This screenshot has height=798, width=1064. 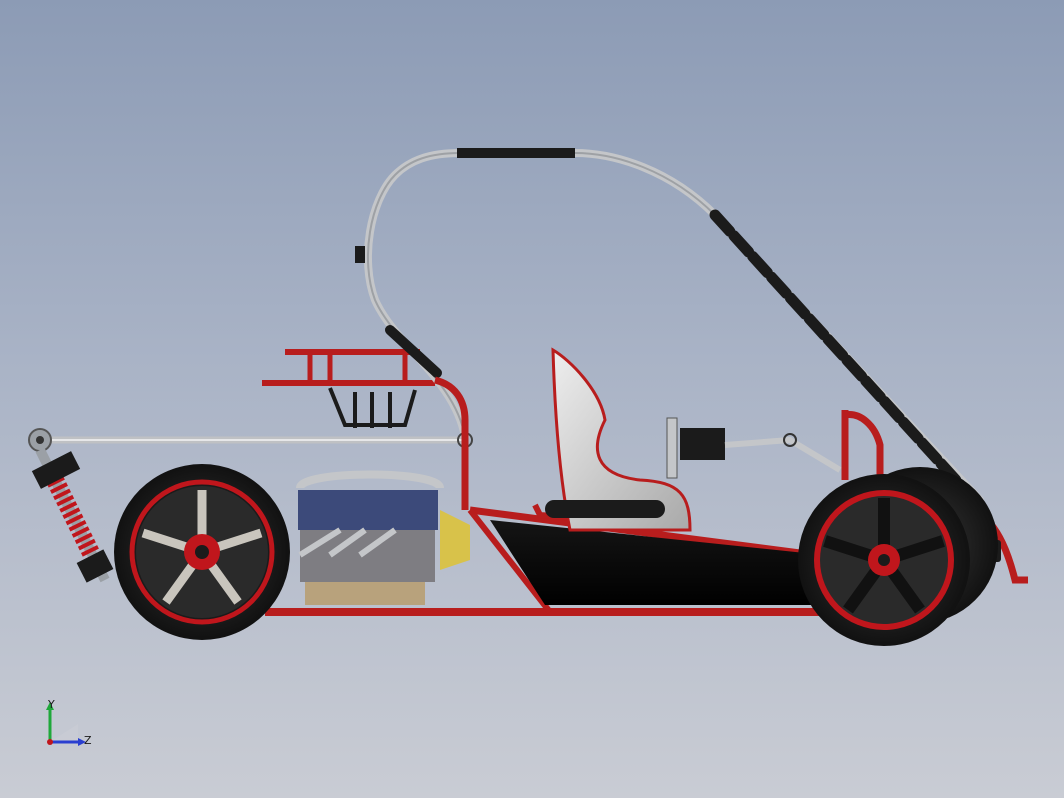 I want to click on view-orientation-triad: Y Z, so click(x=73, y=729).